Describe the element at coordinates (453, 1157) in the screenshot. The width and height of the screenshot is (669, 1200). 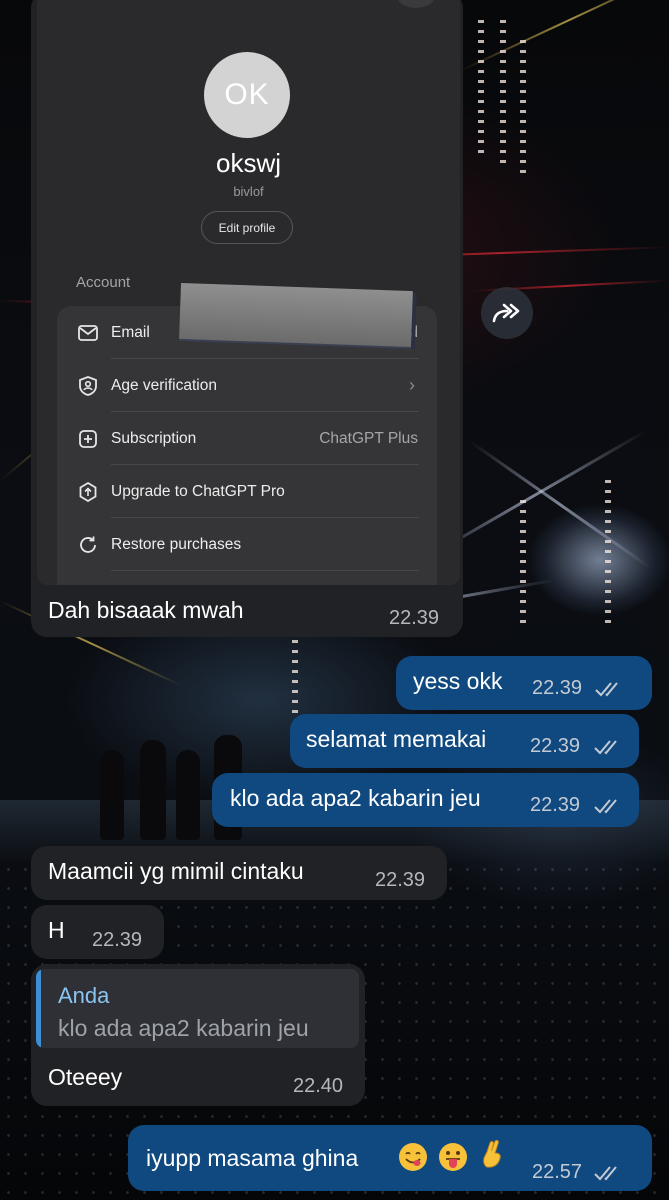
I see `tongue-face-emoji` at that location.